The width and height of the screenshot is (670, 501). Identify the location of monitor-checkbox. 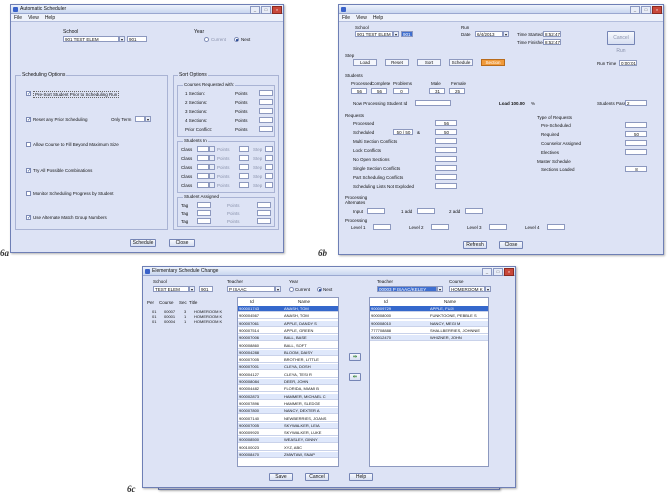
(28, 193).